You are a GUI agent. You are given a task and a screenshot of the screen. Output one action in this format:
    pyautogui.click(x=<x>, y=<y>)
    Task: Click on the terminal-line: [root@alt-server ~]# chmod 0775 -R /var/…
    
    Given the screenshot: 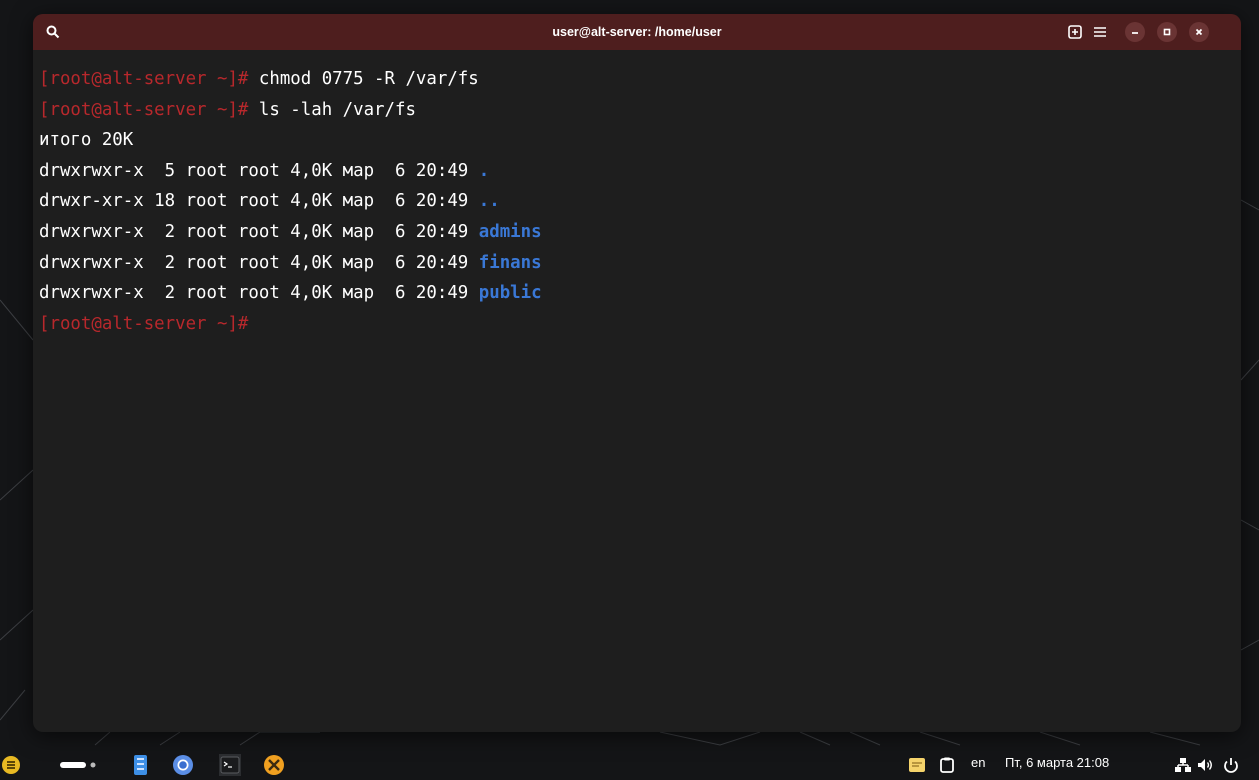 What is the action you would take?
    pyautogui.click(x=640, y=79)
    